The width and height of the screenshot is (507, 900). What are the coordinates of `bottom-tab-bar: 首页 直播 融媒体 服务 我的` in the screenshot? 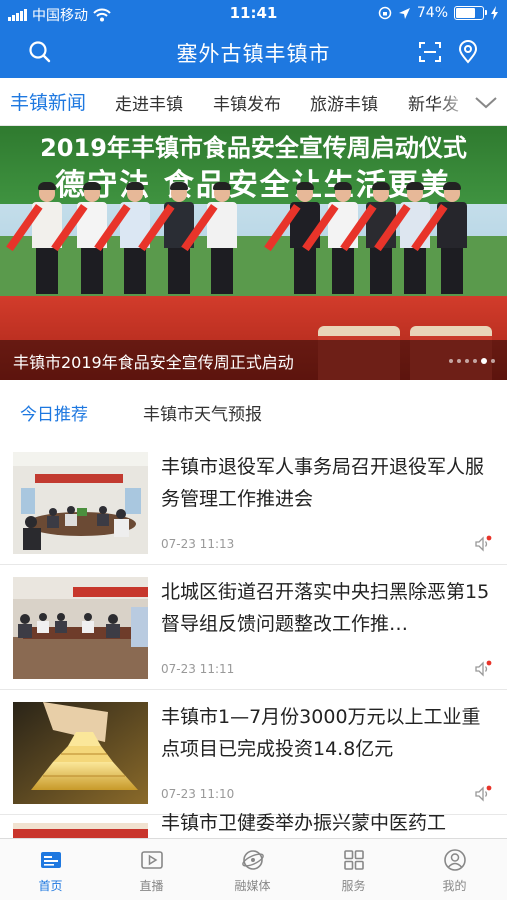 It's located at (253, 869).